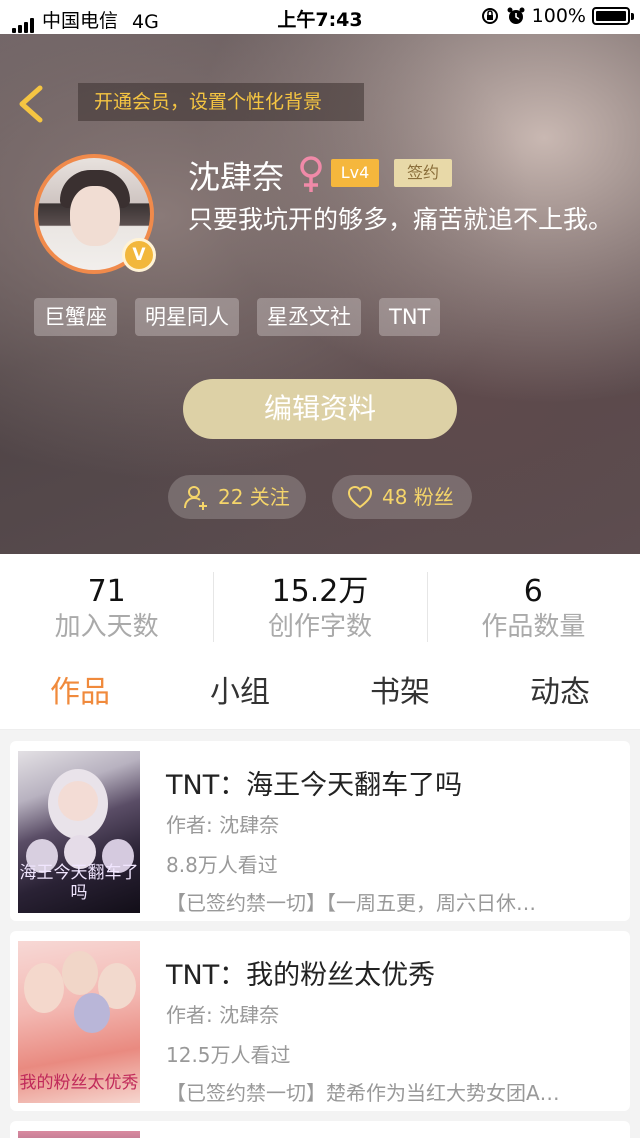 The height and width of the screenshot is (1138, 640). I want to click on signed-badge: 签约, so click(423, 173).